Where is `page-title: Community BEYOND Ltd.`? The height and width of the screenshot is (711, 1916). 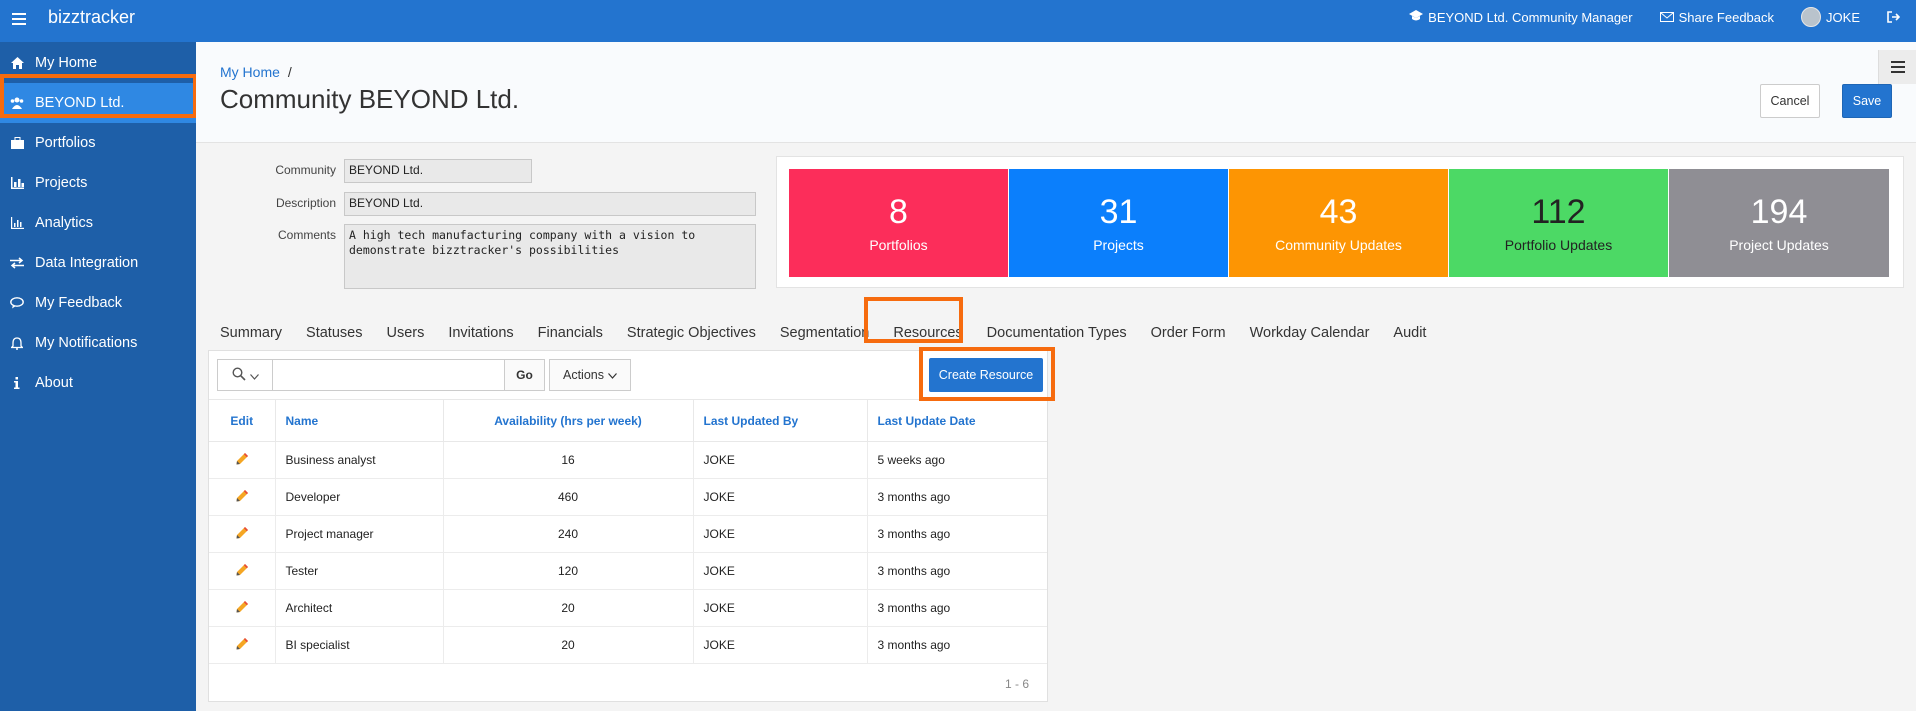
page-title: Community BEYOND Ltd. is located at coordinates (370, 99).